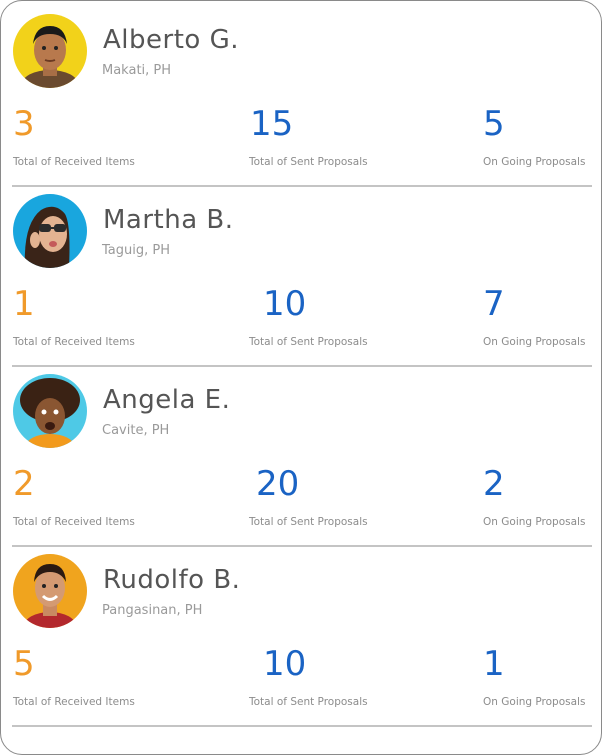 Image resolution: width=602 pixels, height=755 pixels. What do you see at coordinates (272, 124) in the screenshot?
I see `sent-count: 15` at bounding box center [272, 124].